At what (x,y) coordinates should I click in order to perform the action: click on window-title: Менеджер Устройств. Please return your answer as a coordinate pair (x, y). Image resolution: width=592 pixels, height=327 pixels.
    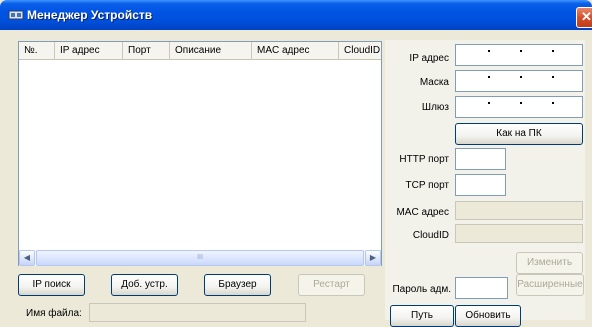
    Looking at the image, I should click on (90, 15).